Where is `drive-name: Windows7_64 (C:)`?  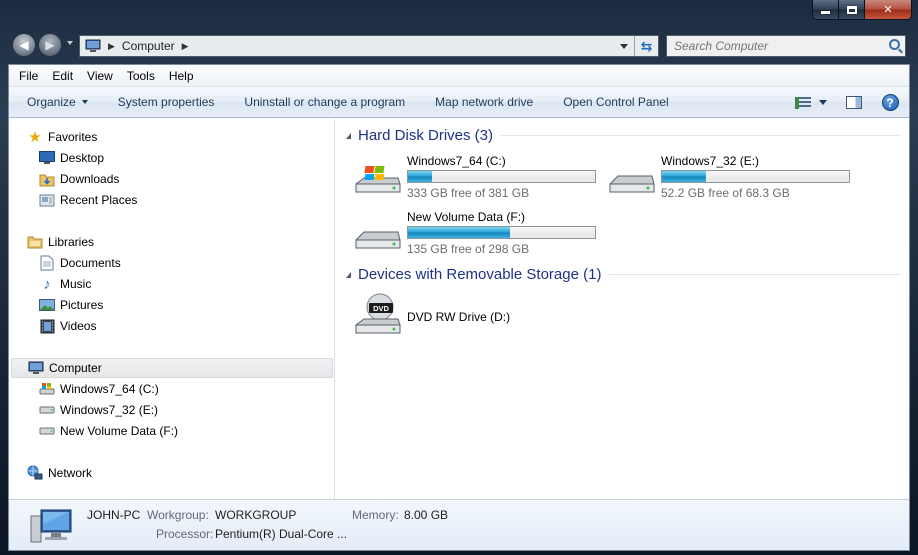
drive-name: Windows7_64 (C:) is located at coordinates (456, 161).